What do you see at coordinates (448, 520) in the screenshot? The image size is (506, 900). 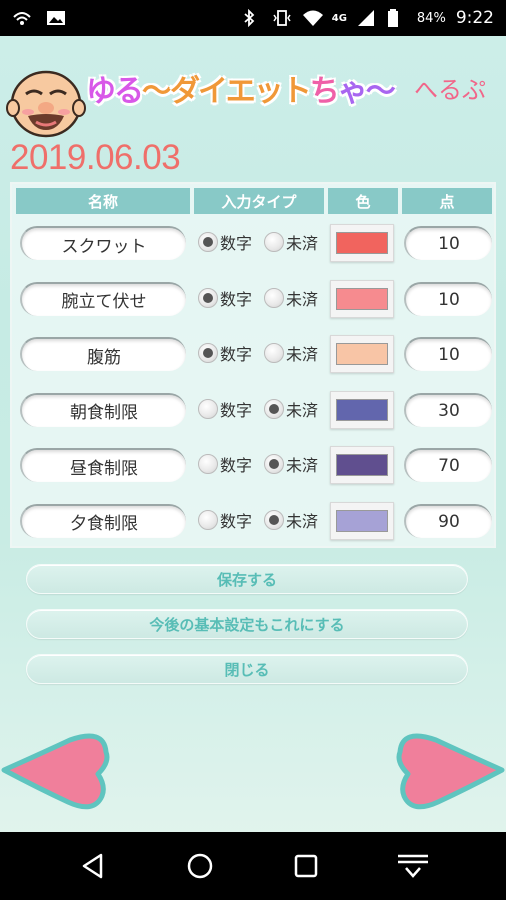 I see `point-input: 90` at bounding box center [448, 520].